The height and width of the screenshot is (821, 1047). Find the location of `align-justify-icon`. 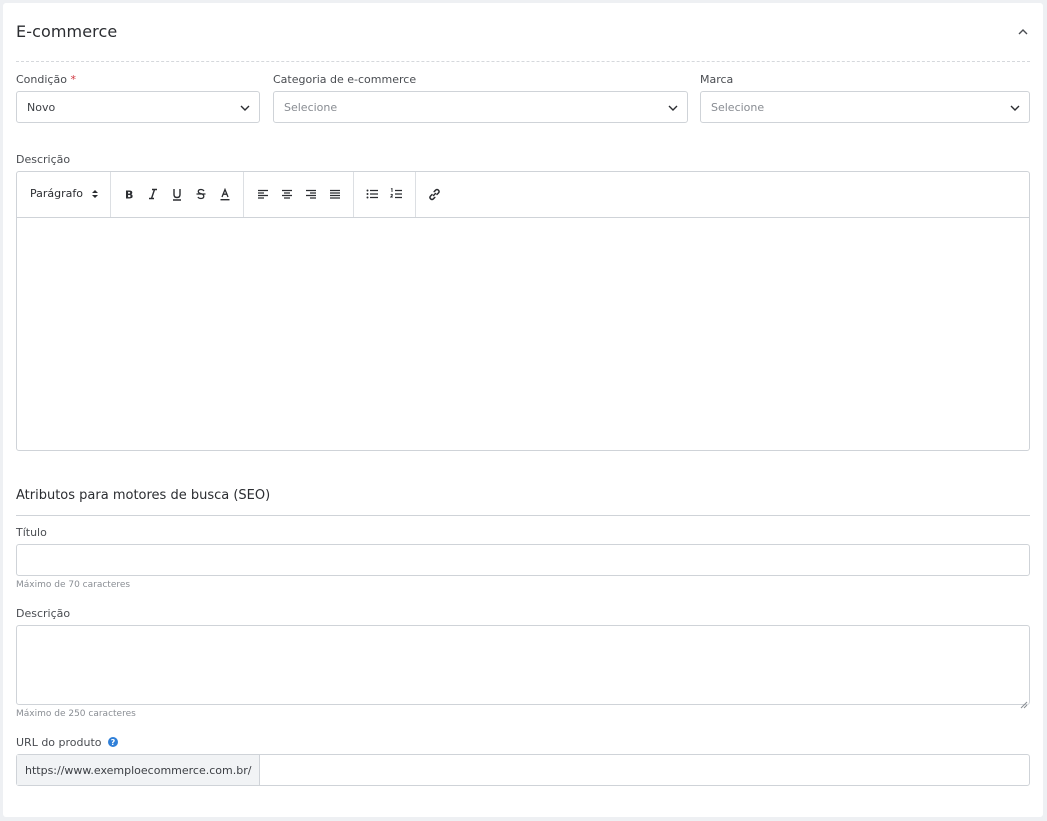

align-justify-icon is located at coordinates (335, 194).